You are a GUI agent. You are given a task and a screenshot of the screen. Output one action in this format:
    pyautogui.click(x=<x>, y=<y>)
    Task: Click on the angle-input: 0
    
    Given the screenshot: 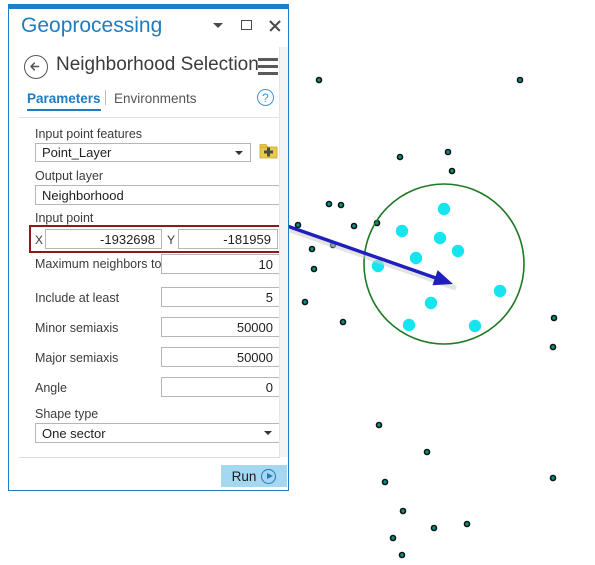 What is the action you would take?
    pyautogui.click(x=220, y=387)
    